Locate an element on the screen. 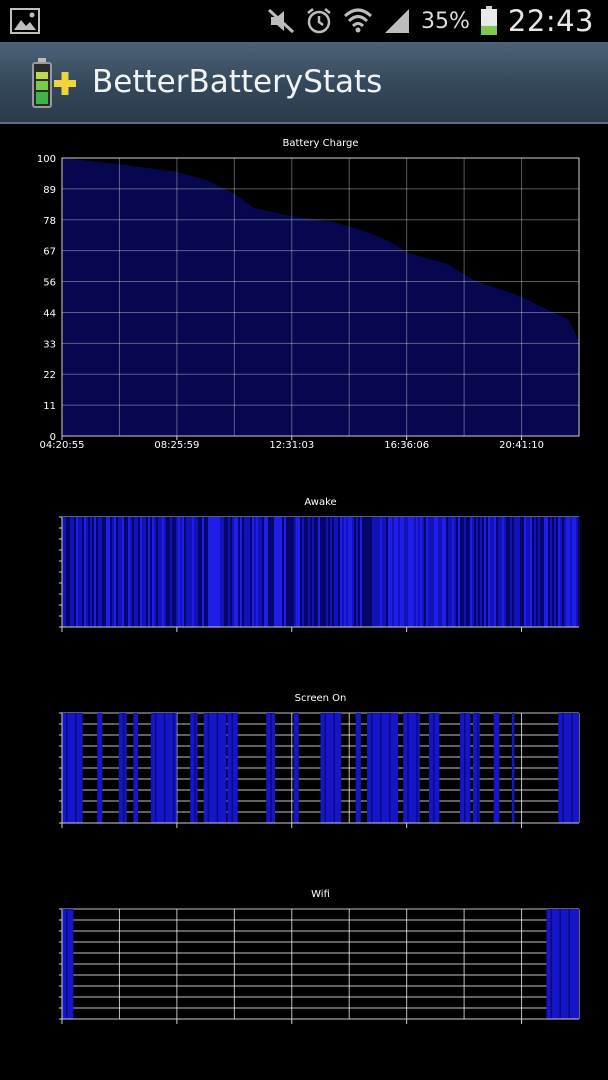 The image size is (608, 1080). battery-x-tick-label: 16:36:06 is located at coordinates (406, 445).